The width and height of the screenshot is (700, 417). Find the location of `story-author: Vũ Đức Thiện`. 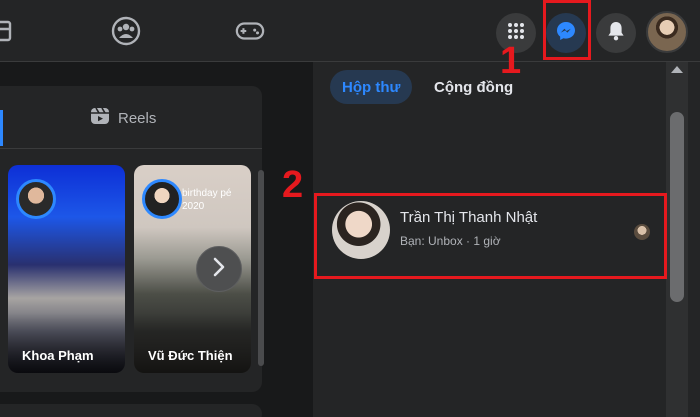

story-author: Vũ Đức Thiện is located at coordinates (190, 355).